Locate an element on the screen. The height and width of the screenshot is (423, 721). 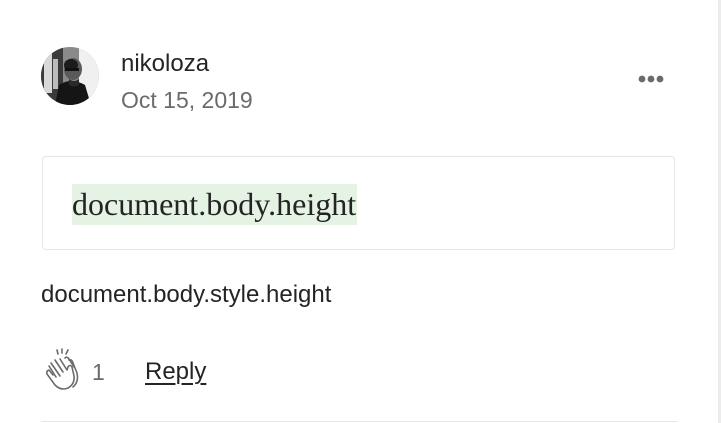
more-options-icon is located at coordinates (651, 79).